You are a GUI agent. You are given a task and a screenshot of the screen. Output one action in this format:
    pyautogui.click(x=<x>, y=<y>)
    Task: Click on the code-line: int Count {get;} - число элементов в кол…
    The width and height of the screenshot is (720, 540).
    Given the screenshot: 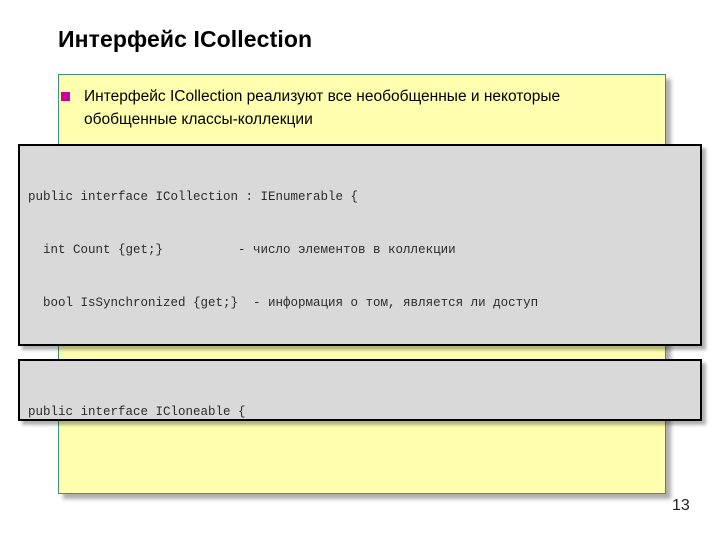 What is the action you would take?
    pyautogui.click(x=242, y=249)
    